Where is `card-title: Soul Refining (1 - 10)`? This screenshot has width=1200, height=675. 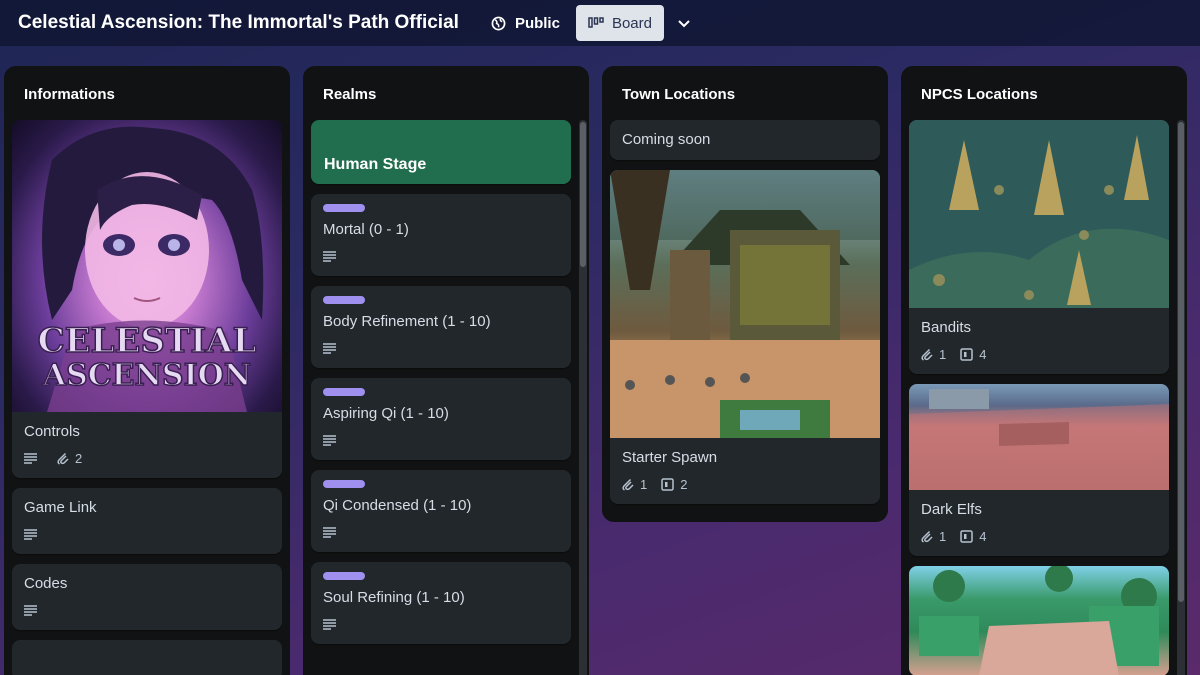 card-title: Soul Refining (1 - 10) is located at coordinates (394, 597).